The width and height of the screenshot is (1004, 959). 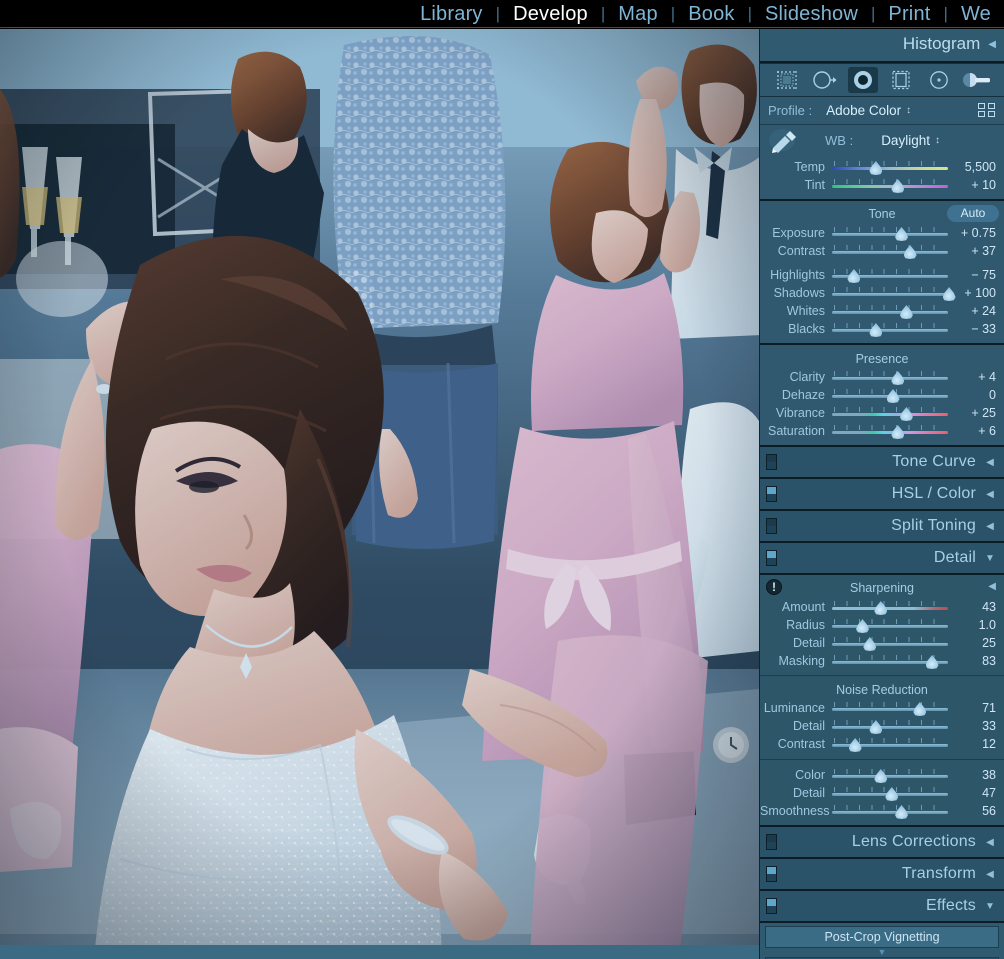 I want to click on crop-overlay-tool, so click(x=787, y=80).